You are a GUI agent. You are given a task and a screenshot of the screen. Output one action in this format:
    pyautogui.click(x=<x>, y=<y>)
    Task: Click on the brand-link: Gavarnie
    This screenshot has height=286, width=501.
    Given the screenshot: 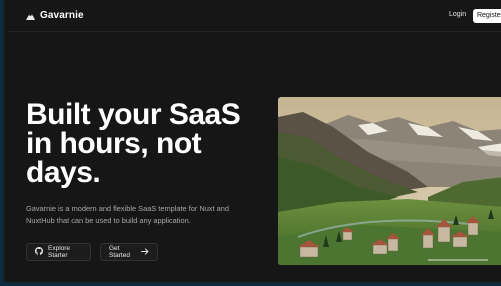 What is the action you would take?
    pyautogui.click(x=55, y=15)
    